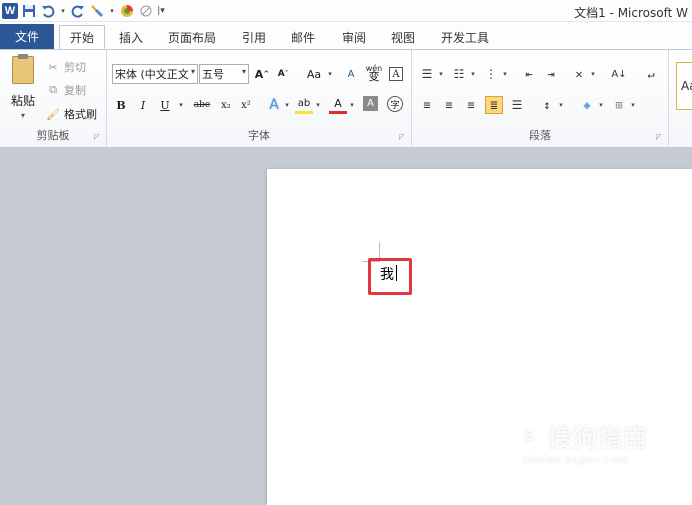 This screenshot has width=692, height=505. I want to click on bold-button: B, so click(121, 105).